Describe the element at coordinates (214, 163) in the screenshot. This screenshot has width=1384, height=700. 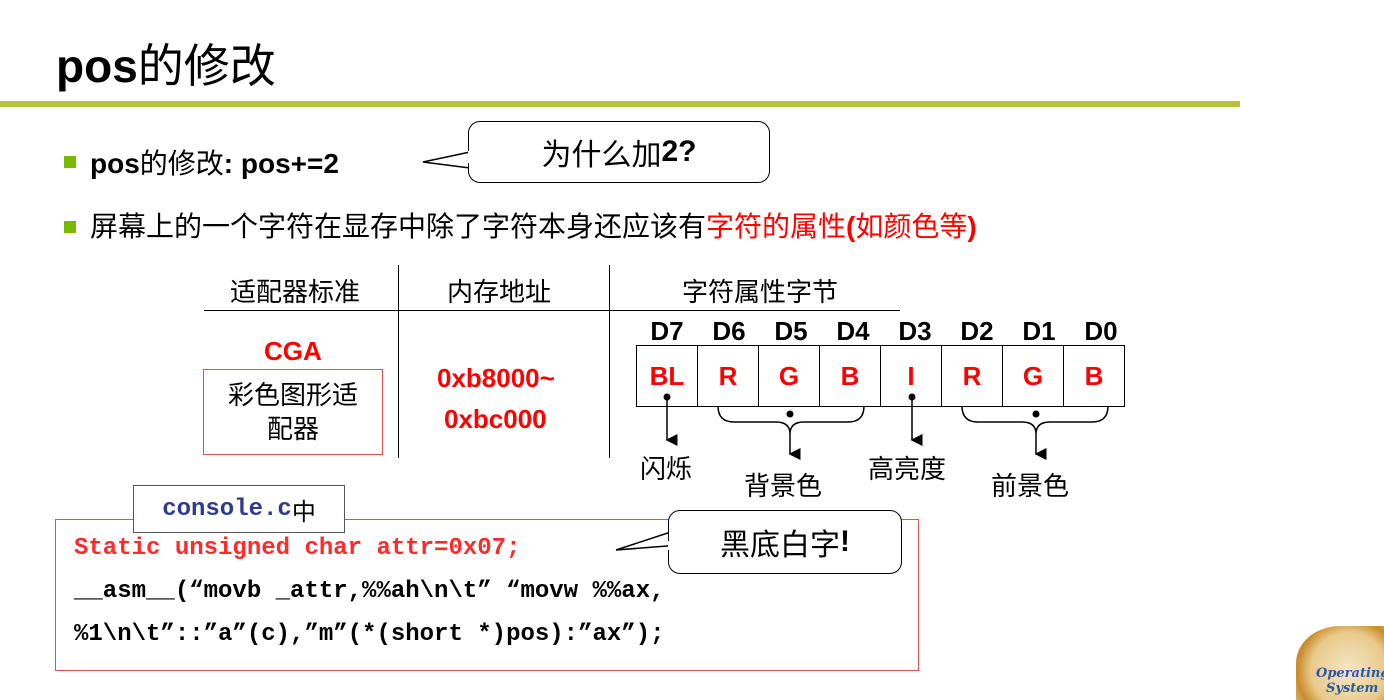
I see `bullet-1-text: pos的修改: pos+=2` at that location.